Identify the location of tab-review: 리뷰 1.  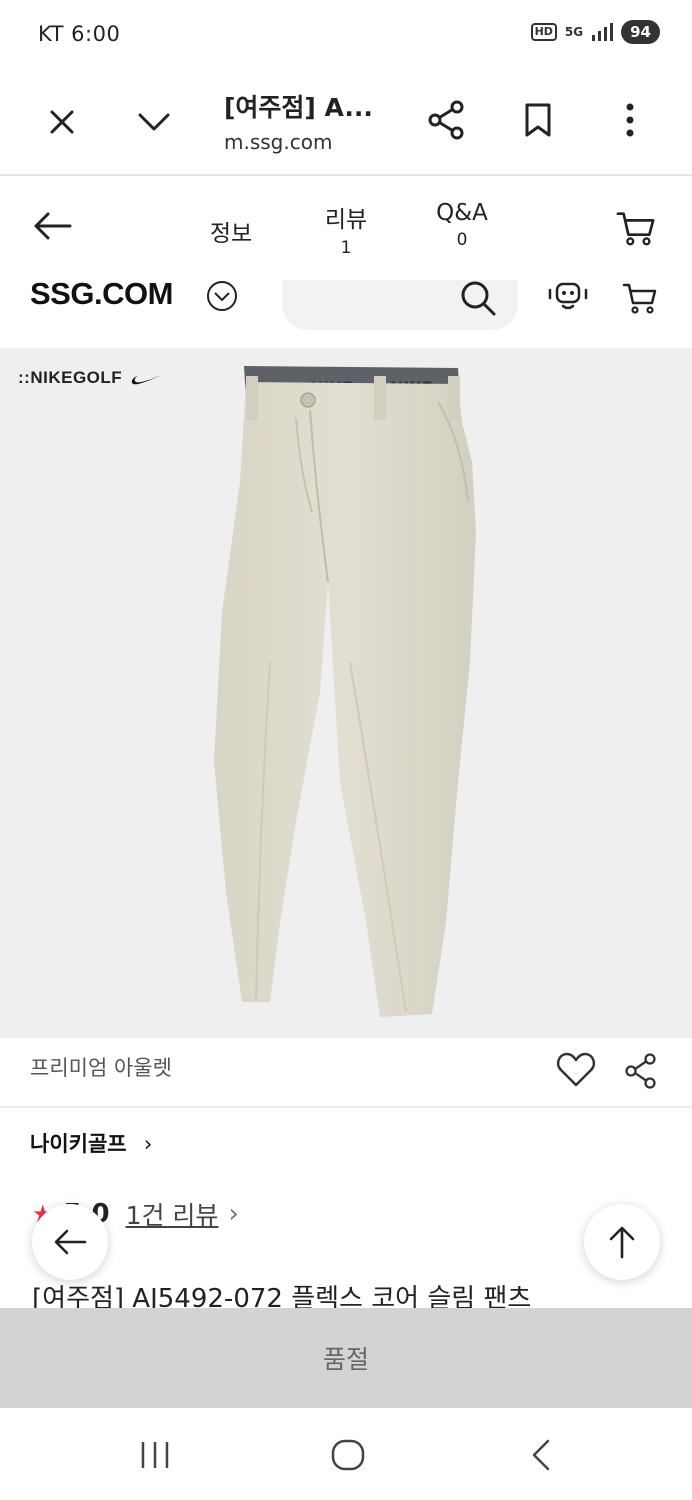
(346, 229).